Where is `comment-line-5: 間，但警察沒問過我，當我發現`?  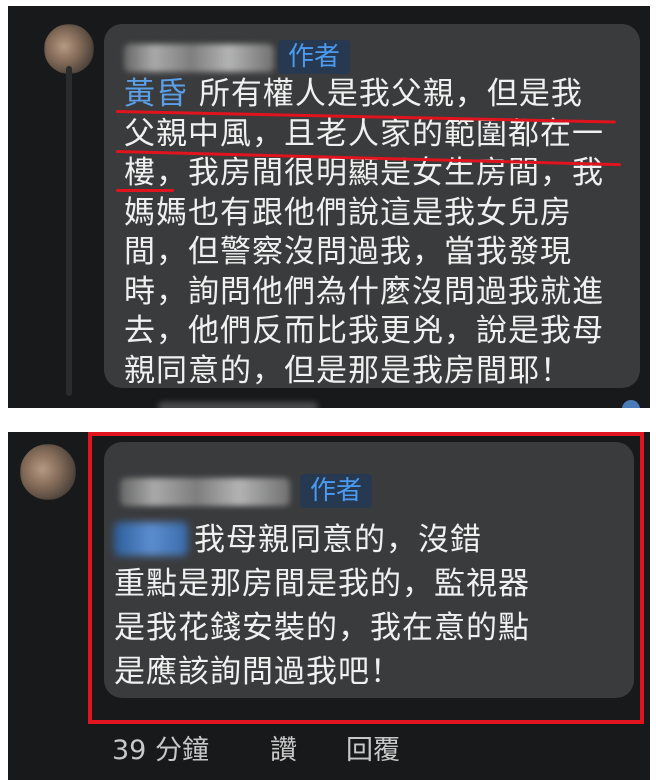
comment-line-5: 間，但警察沒問過我，當我發現 is located at coordinates (348, 252).